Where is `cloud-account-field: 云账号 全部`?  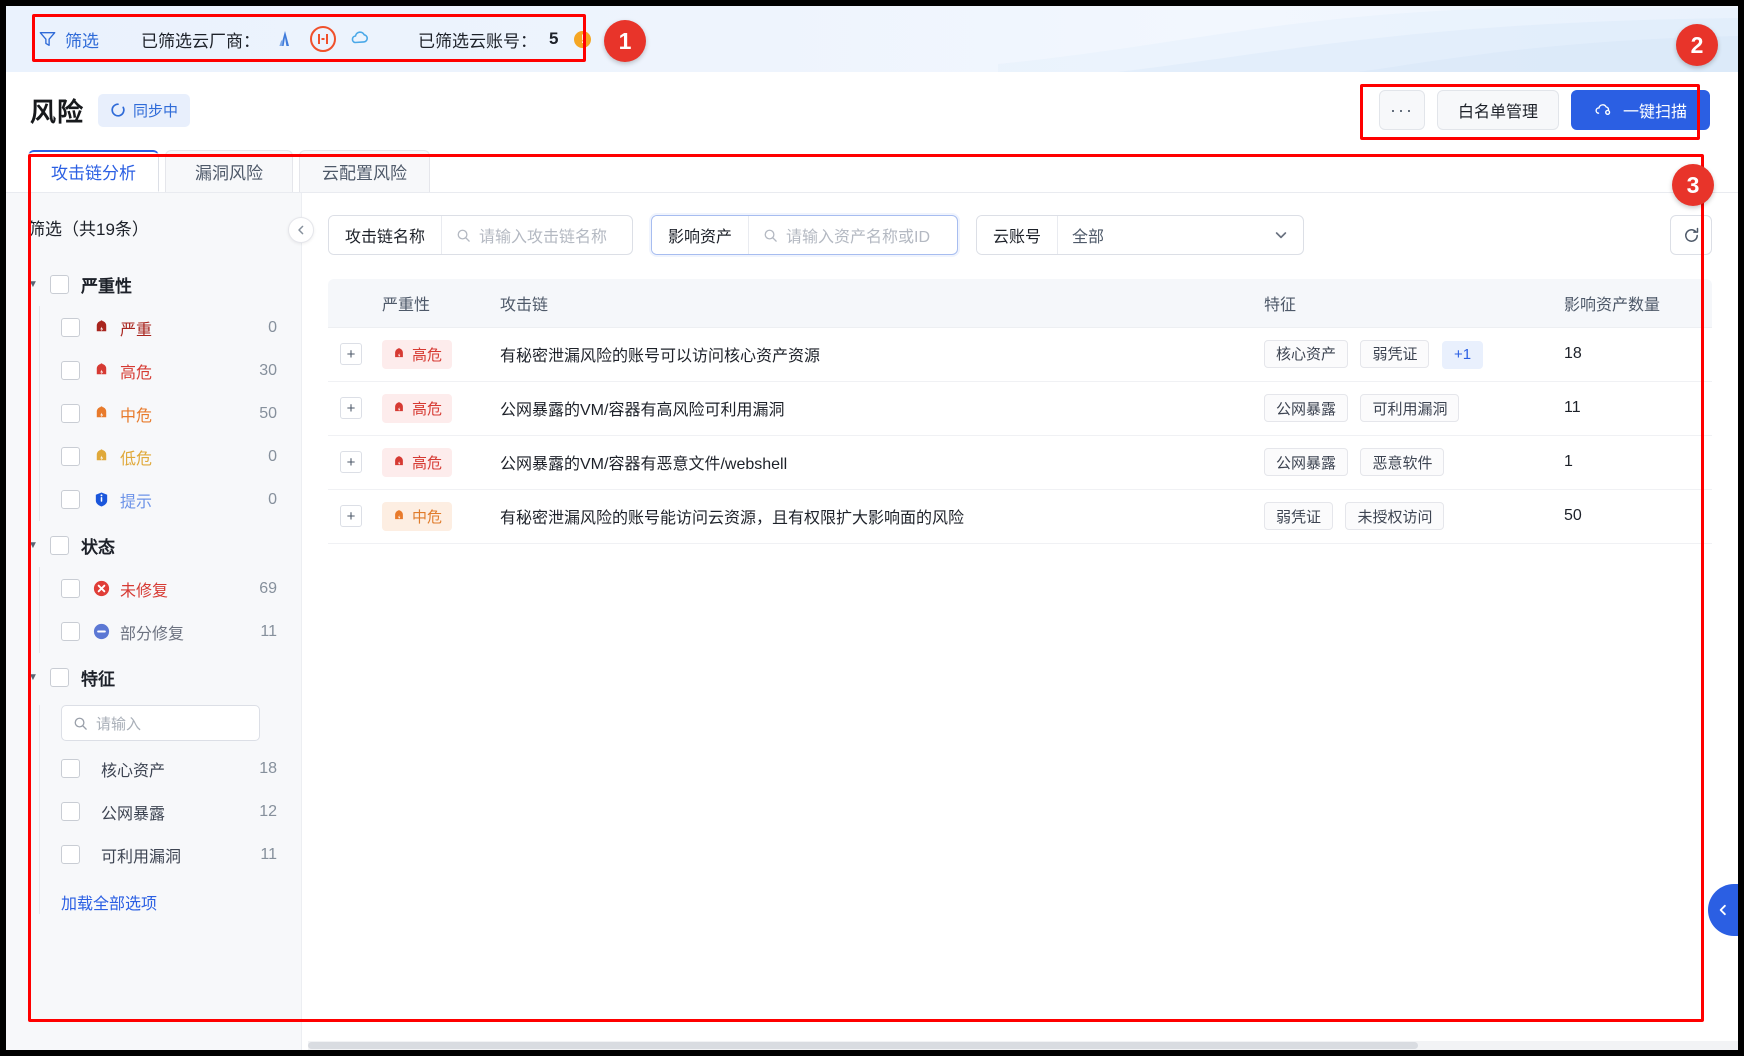 cloud-account-field: 云账号 全部 is located at coordinates (1140, 235).